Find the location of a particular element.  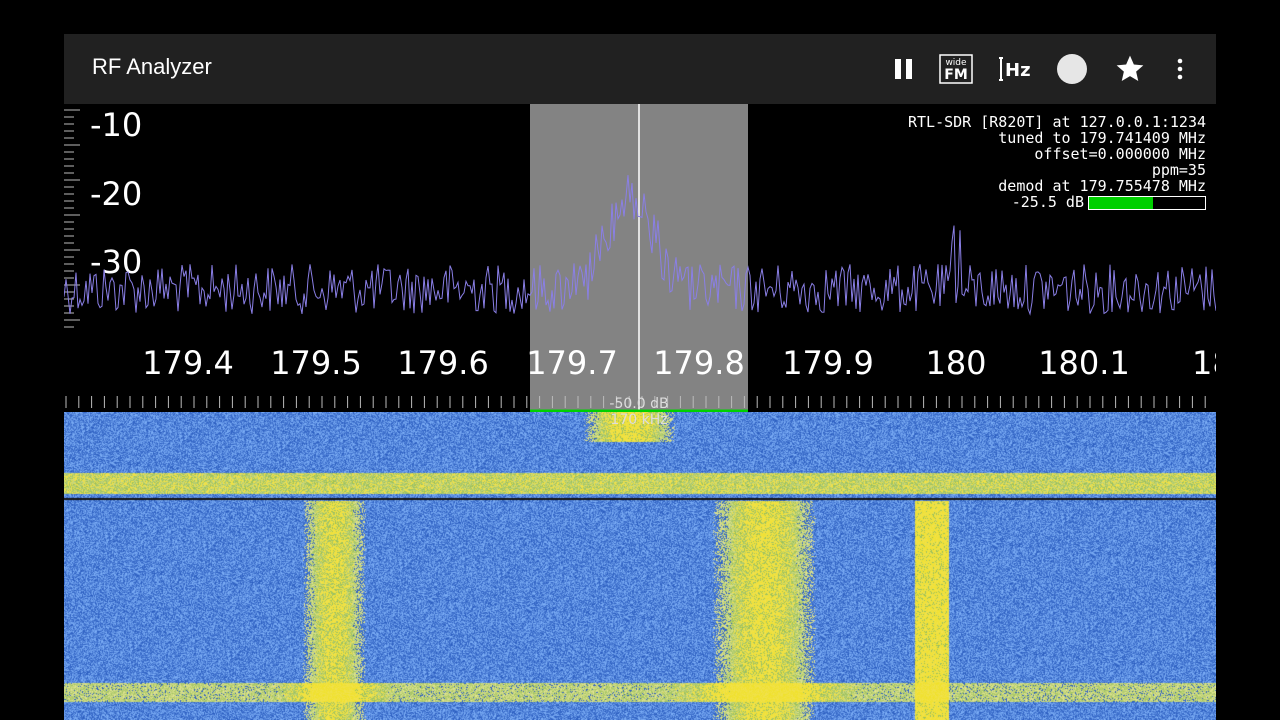

record-icon is located at coordinates (1072, 69).